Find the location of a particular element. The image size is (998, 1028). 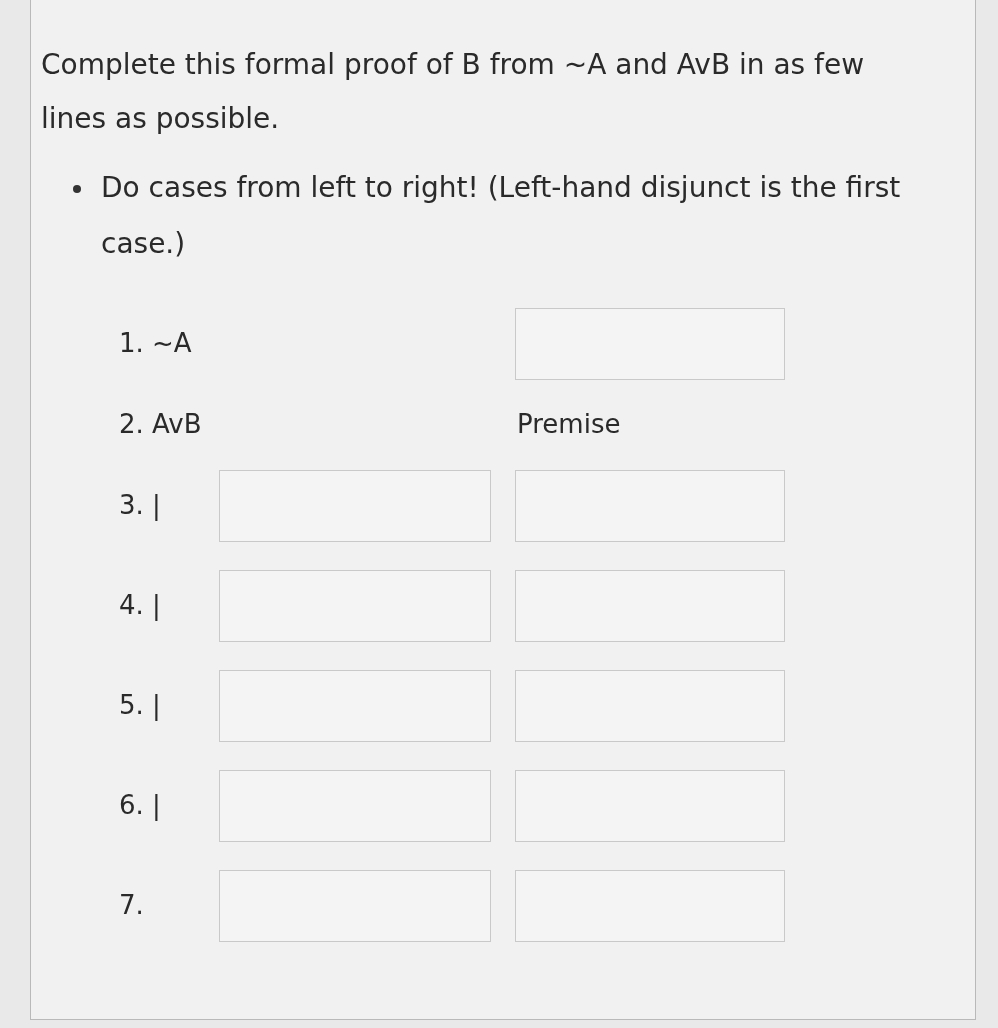

instruction-text: Do cases from left to right! (Left-hand disjunct is the first case.) is located at coordinates (501, 216).